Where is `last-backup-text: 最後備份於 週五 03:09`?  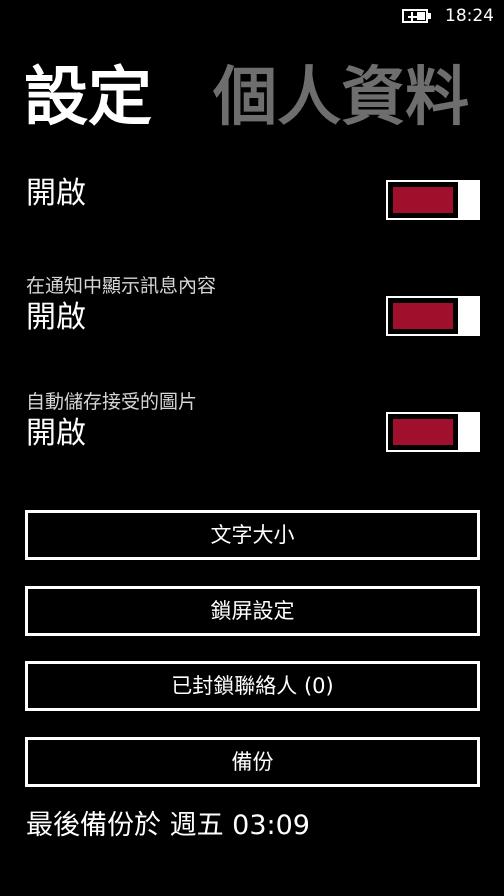 last-backup-text: 最後備份於 週五 03:09 is located at coordinates (168, 825).